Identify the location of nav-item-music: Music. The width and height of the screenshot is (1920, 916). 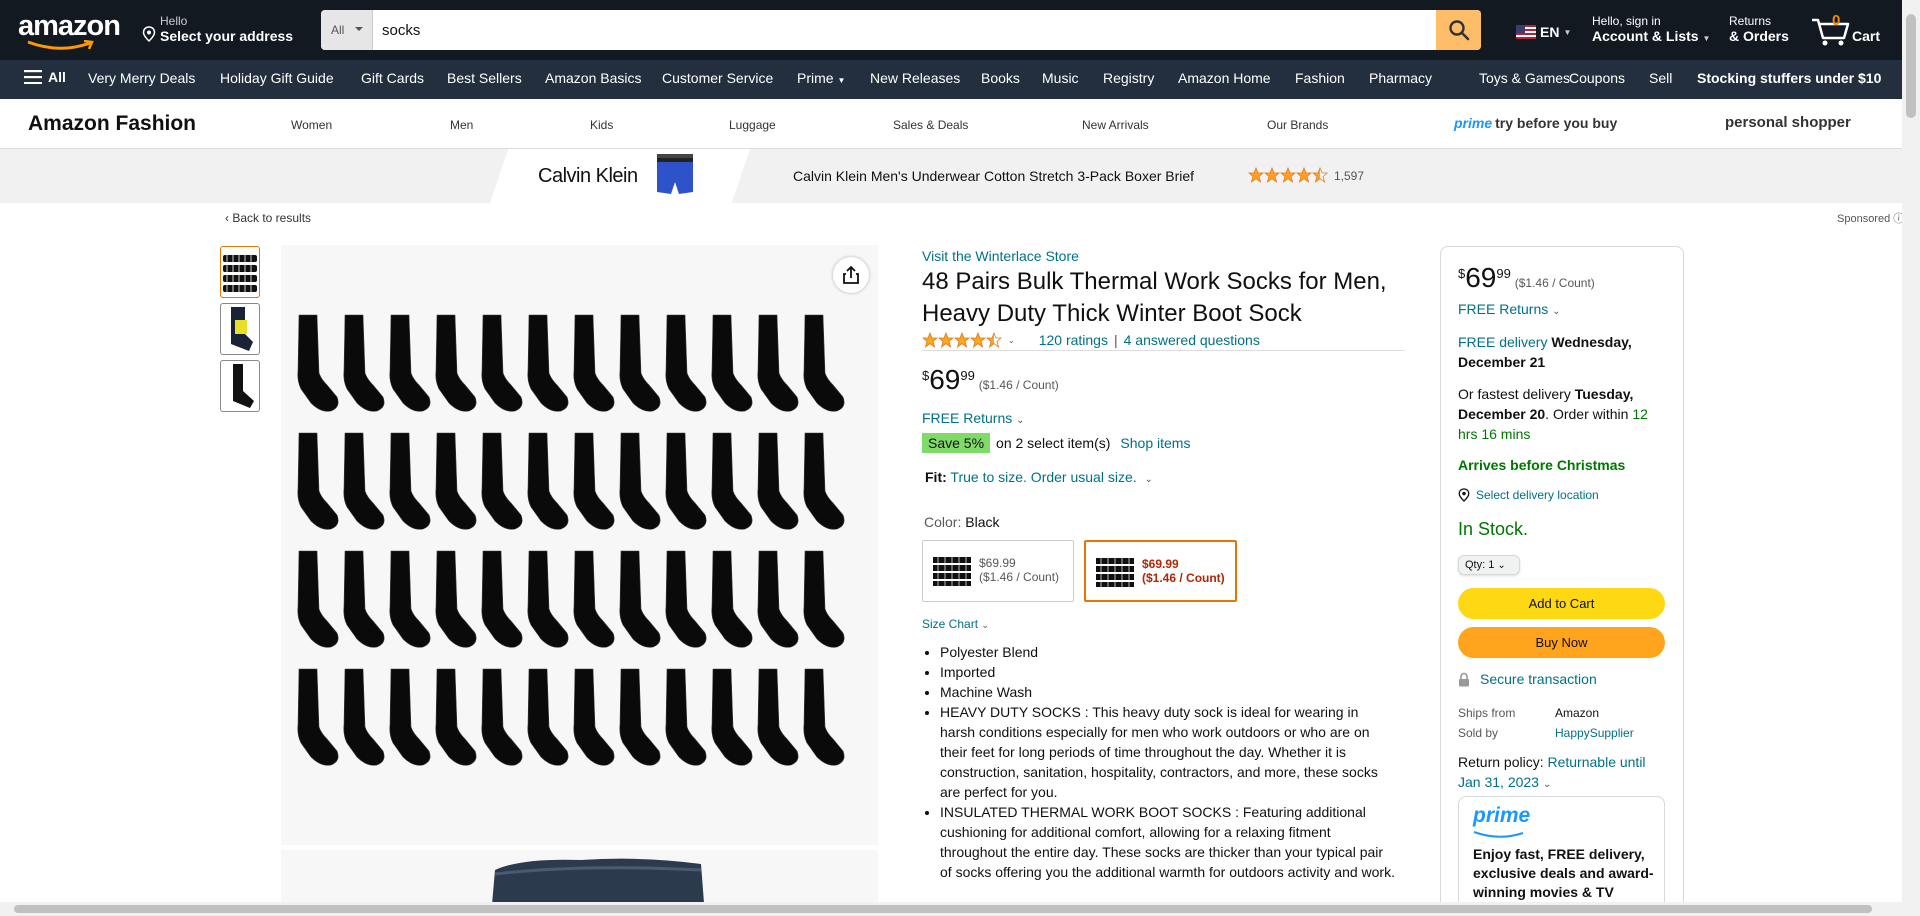
(1060, 78).